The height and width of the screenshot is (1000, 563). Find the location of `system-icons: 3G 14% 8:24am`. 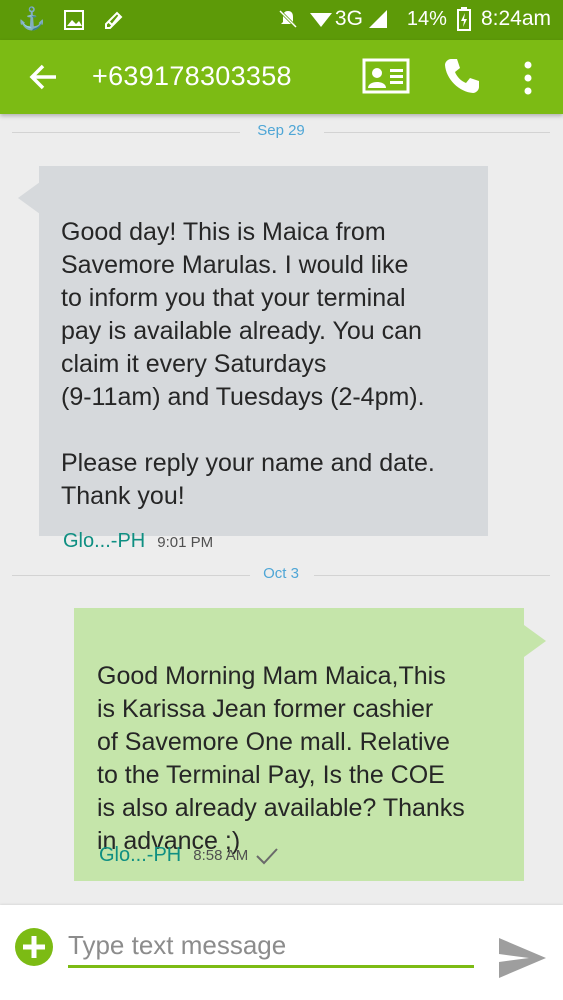

system-icons: 3G 14% 8:24am is located at coordinates (414, 19).